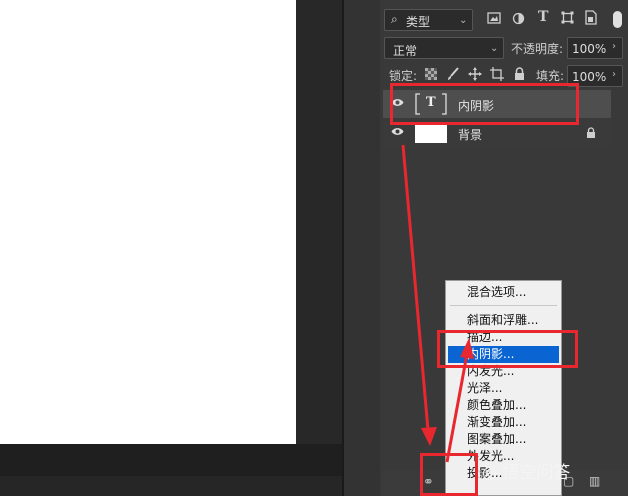  Describe the element at coordinates (489, 473) in the screenshot. I see `chat-bubble-icon: ◎` at that location.